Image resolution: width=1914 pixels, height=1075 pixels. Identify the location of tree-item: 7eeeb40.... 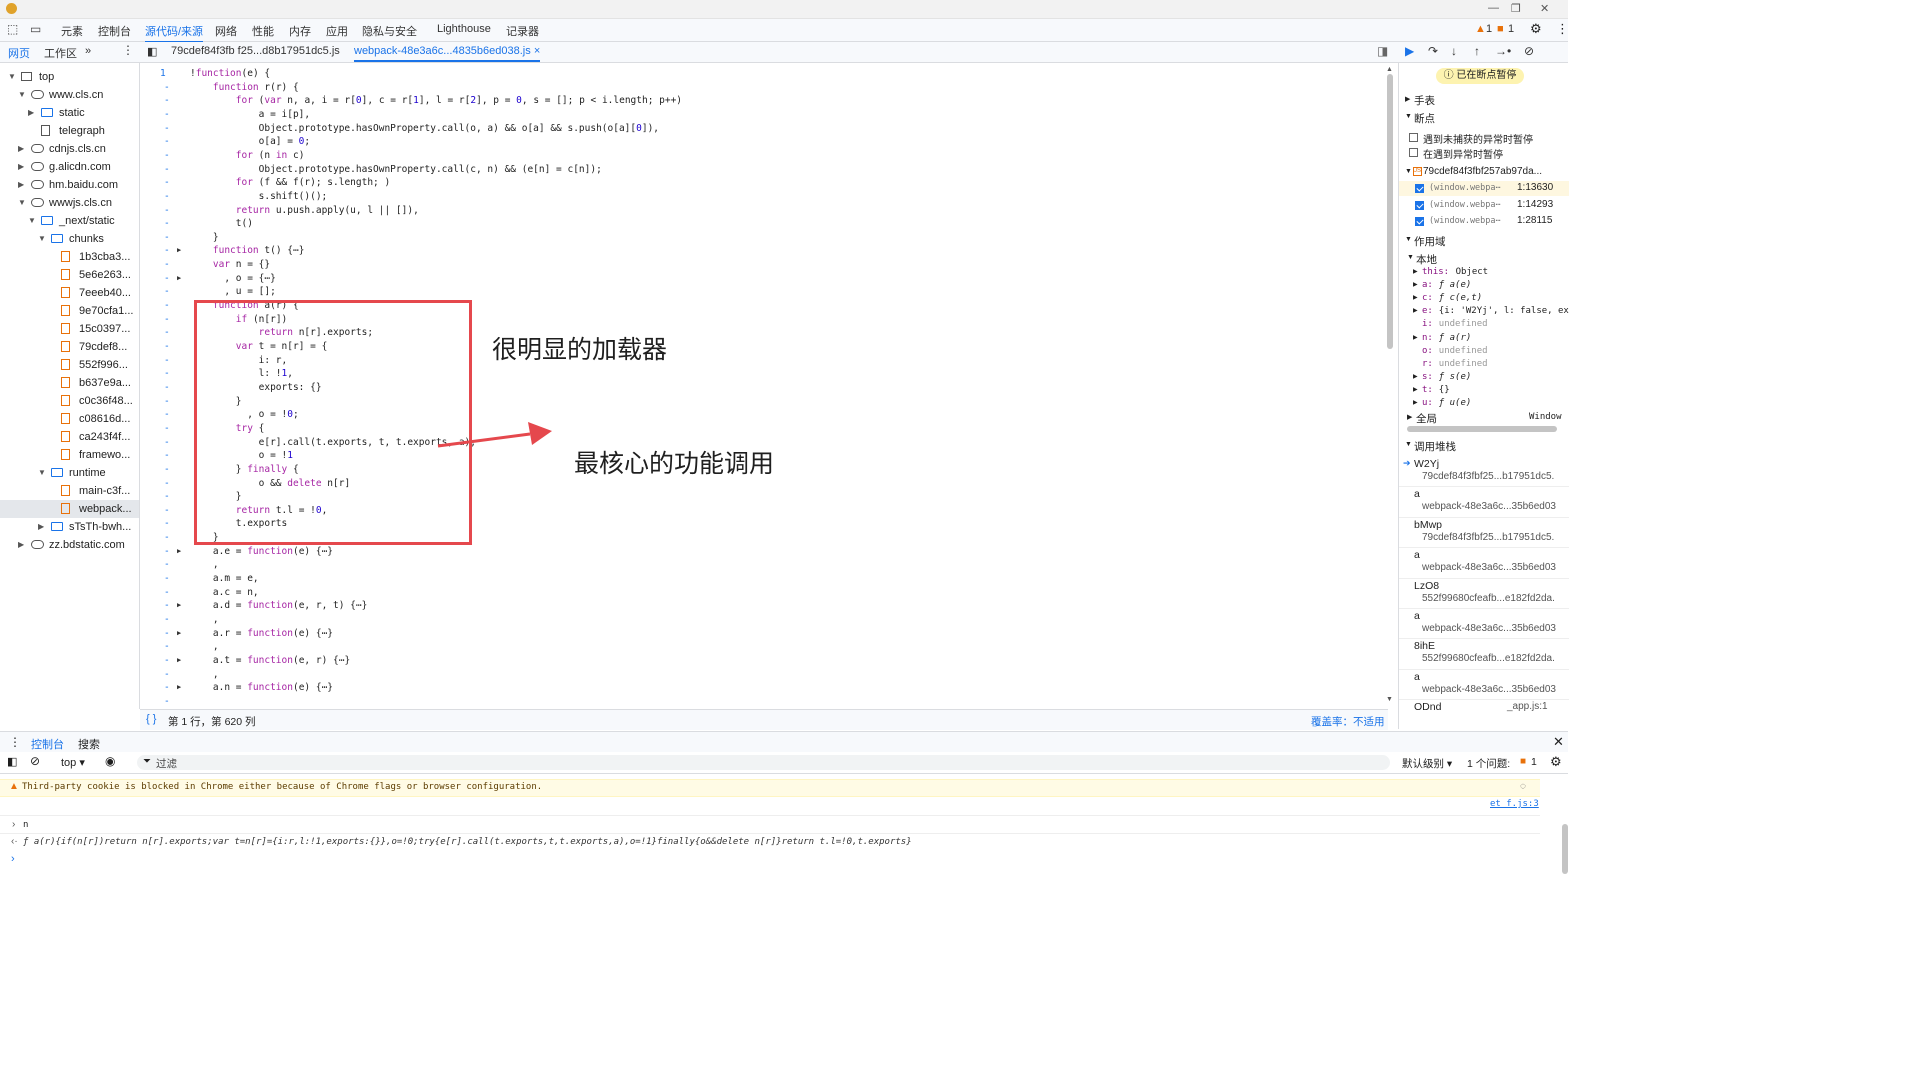
(69, 293).